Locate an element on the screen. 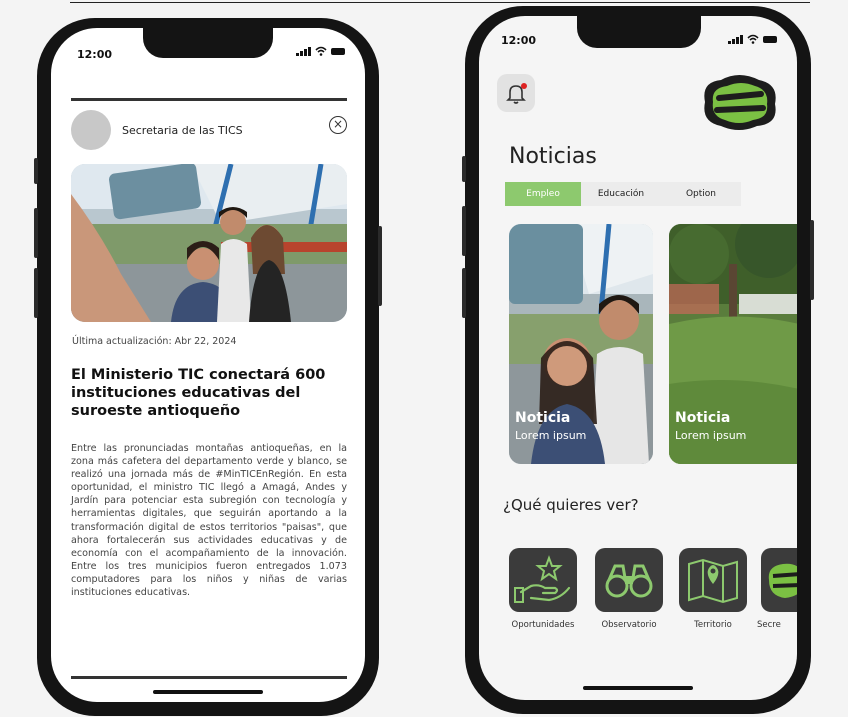 This screenshot has width=848, height=717. notifications-button is located at coordinates (516, 93).